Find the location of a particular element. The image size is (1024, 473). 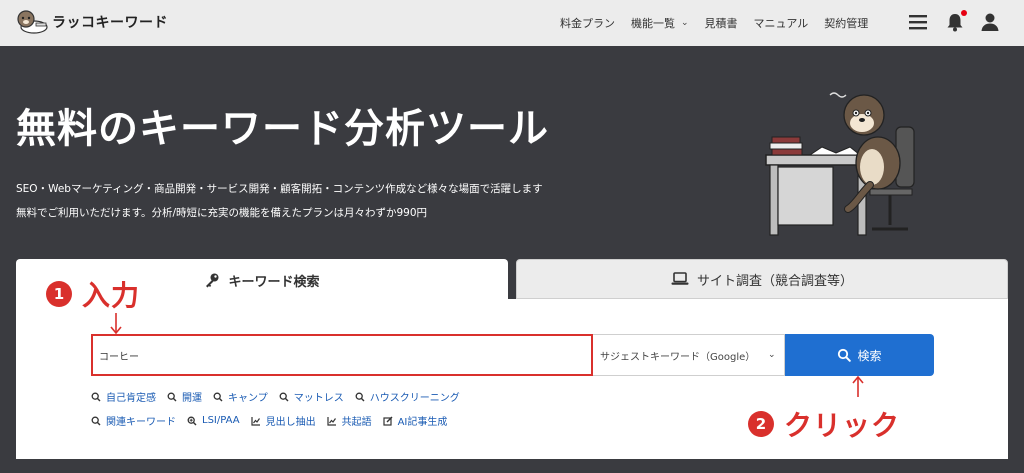

tab-keyword-search-label: キーワード検索 is located at coordinates (274, 282).